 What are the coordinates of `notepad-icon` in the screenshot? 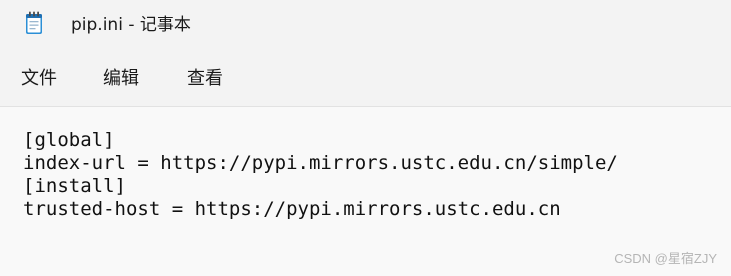 It's located at (34, 22).